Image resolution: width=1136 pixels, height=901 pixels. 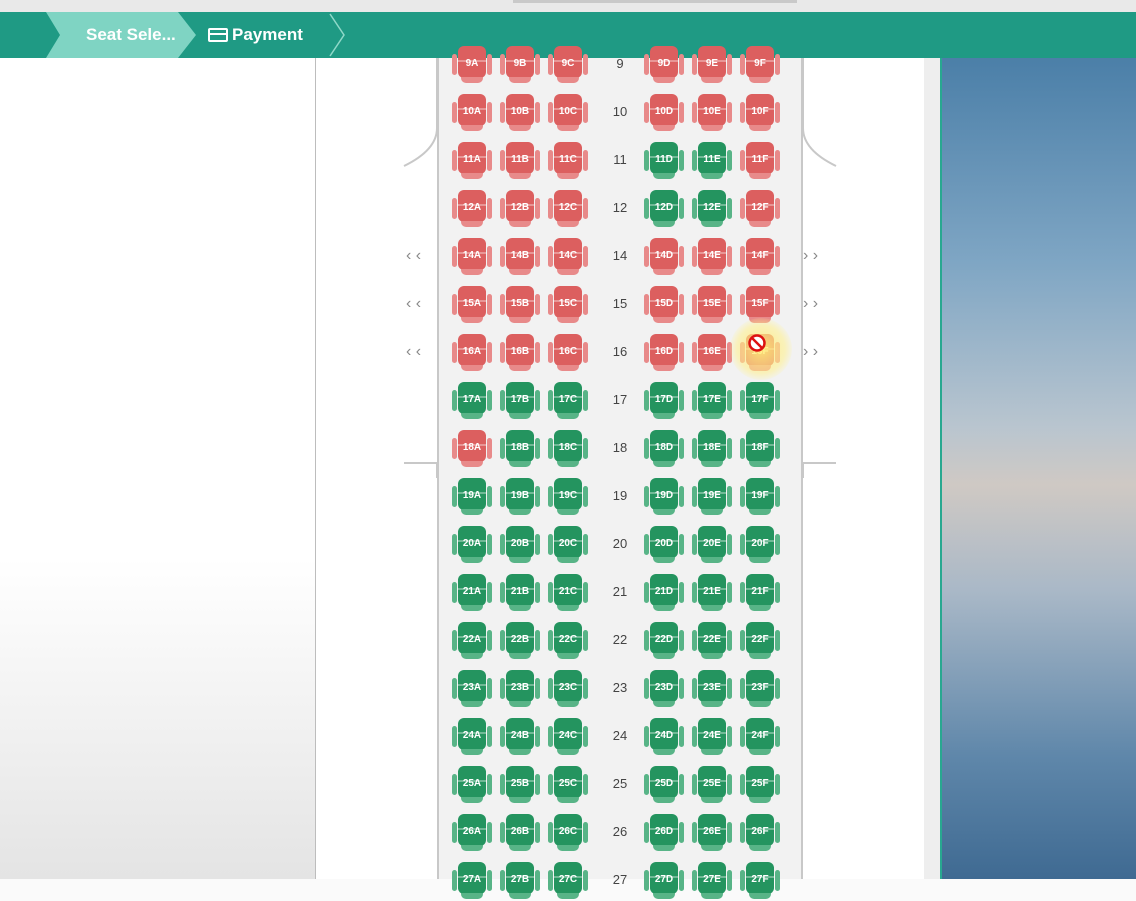 I want to click on seat-22C: 22C, so click(x=568, y=641).